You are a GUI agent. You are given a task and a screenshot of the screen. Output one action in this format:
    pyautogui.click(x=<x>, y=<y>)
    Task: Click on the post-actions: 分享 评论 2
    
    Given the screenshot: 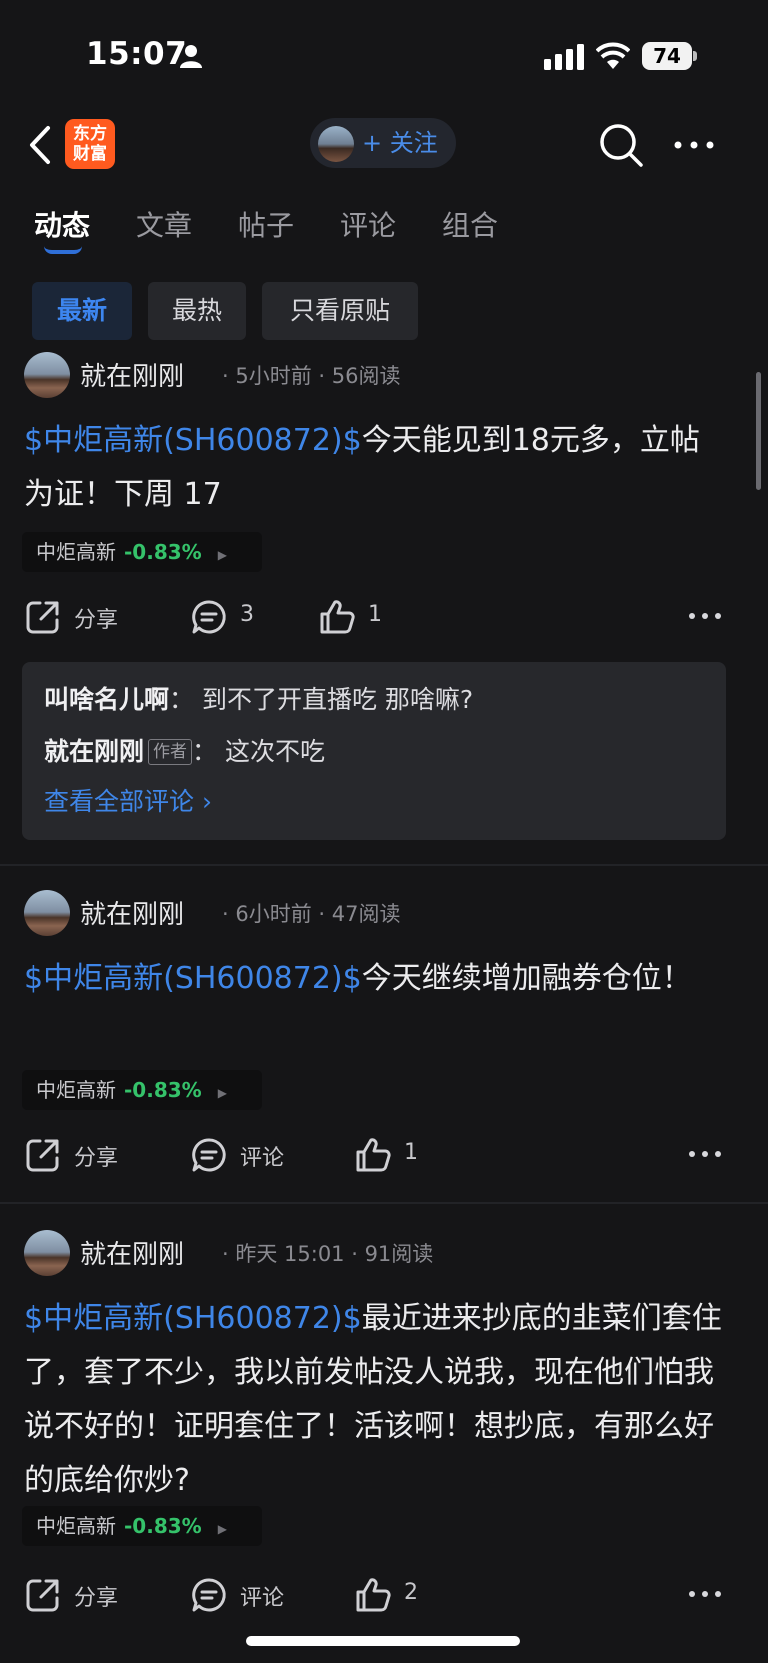 What is the action you would take?
    pyautogui.click(x=384, y=1595)
    